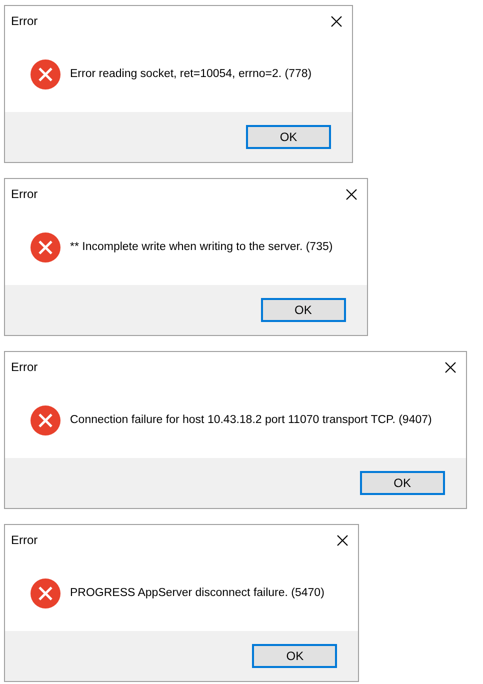 The width and height of the screenshot is (483, 684). What do you see at coordinates (191, 74) in the screenshot?
I see `error-message: Error reading socket, ret=10054, errno=2. (778)` at bounding box center [191, 74].